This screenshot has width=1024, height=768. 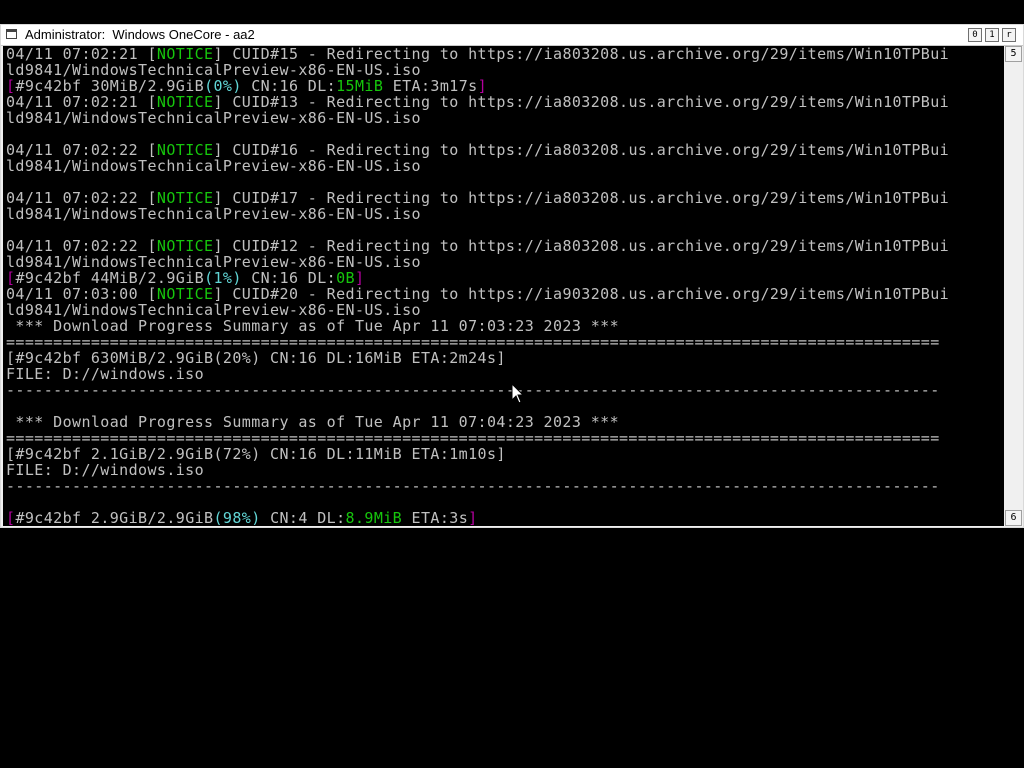 I want to click on console-segment: (98%), so click(x=237, y=518).